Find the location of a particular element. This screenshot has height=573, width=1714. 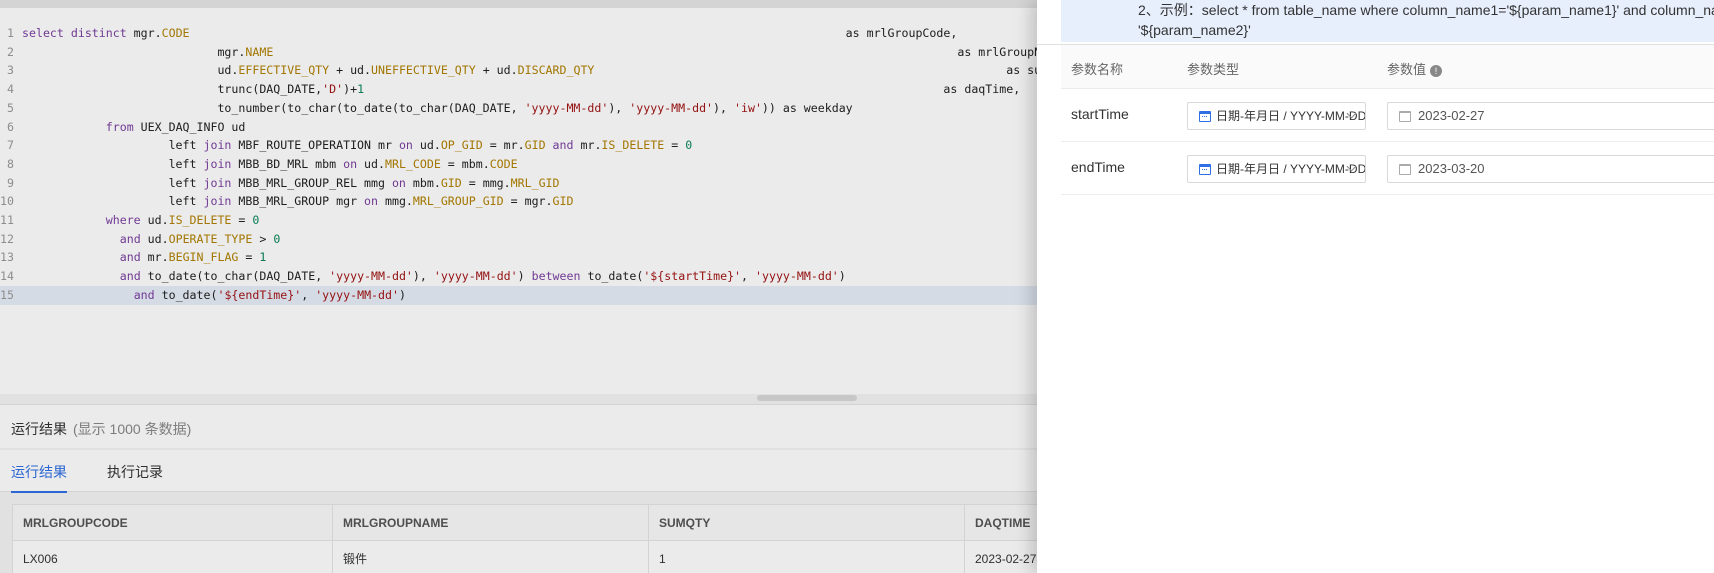

param-date-value: 2023-02-27 is located at coordinates (1451, 115).